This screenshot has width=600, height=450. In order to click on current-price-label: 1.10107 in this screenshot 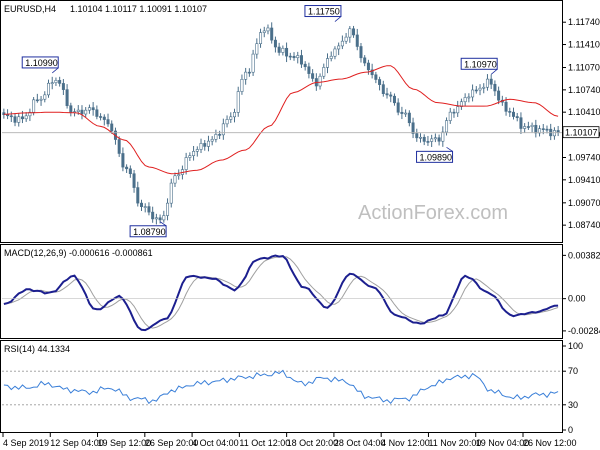, I will do `click(581, 133)`.